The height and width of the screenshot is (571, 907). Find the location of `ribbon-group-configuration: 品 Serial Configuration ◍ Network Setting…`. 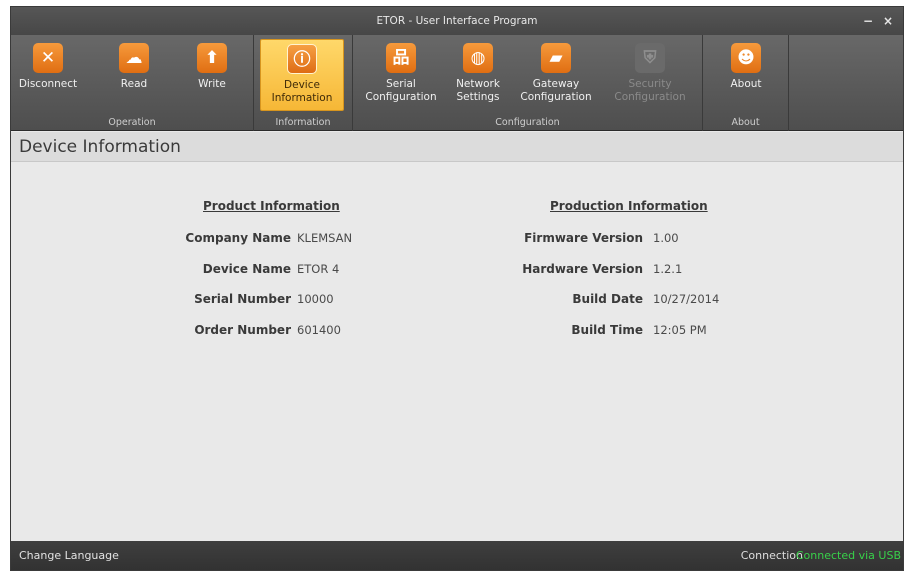

ribbon-group-configuration: 品 Serial Configuration ◍ Network Setting… is located at coordinates (528, 83).